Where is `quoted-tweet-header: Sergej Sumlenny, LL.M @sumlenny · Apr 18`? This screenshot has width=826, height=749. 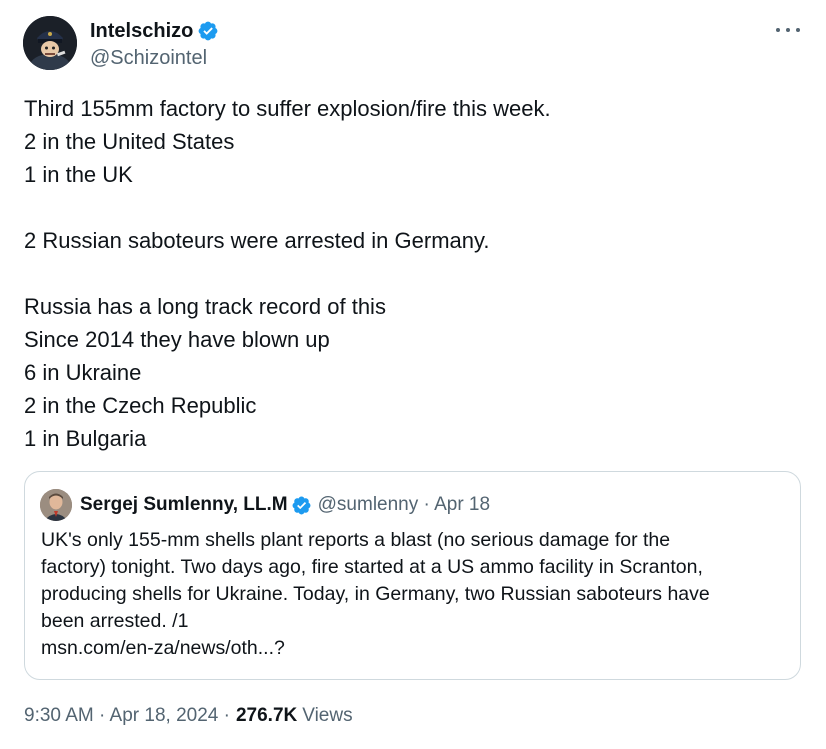 quoted-tweet-header: Sergej Sumlenny, LL.M @sumlenny · Apr 18 is located at coordinates (265, 505).